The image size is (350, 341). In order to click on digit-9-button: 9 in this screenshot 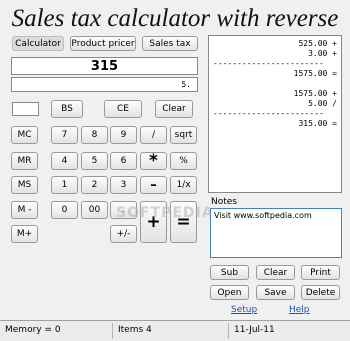, I will do `click(123, 135)`.